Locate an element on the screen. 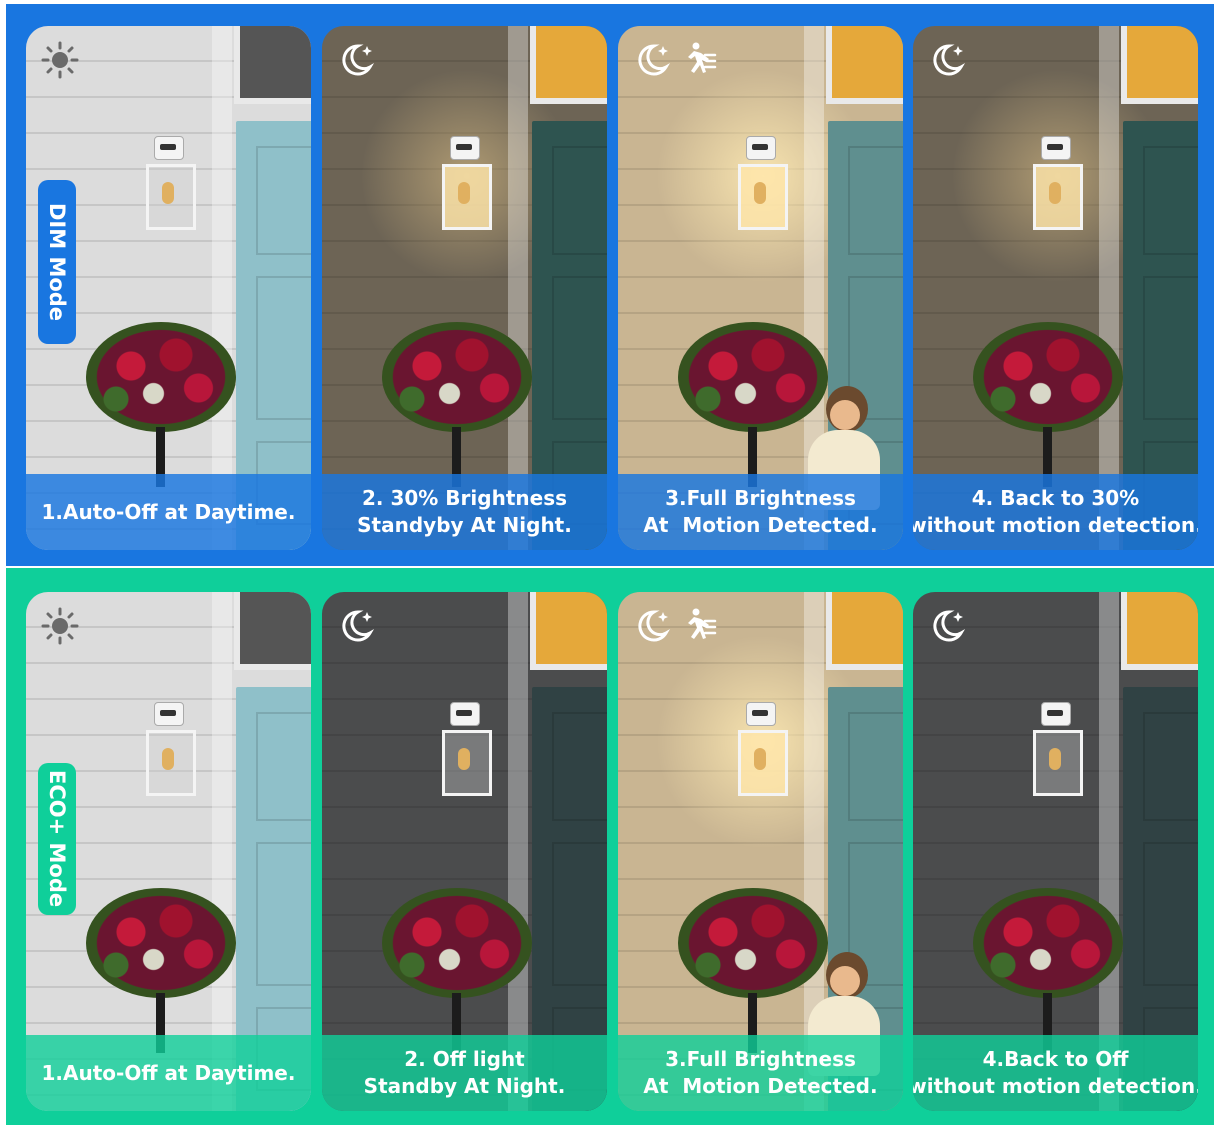 The width and height of the screenshot is (1214, 1129). eco-panel-standby: 2. Off light Standby At Night. is located at coordinates (464, 851).